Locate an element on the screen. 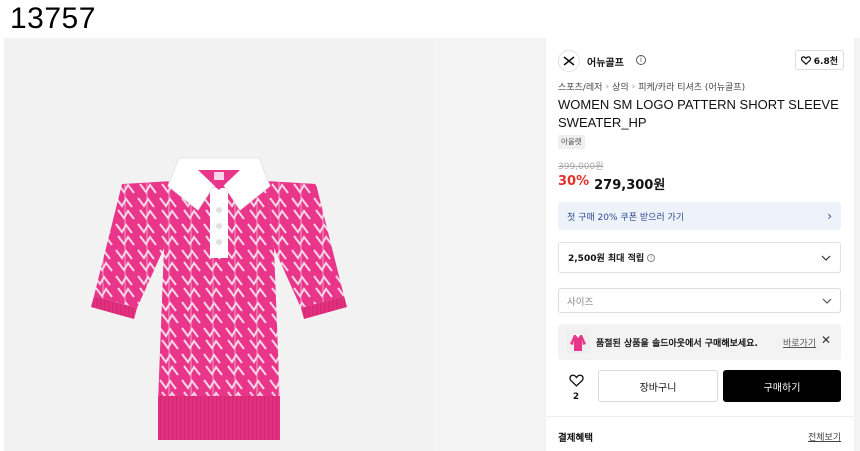 The width and height of the screenshot is (860, 451). price-row: 30% 279,300원 is located at coordinates (611, 183).